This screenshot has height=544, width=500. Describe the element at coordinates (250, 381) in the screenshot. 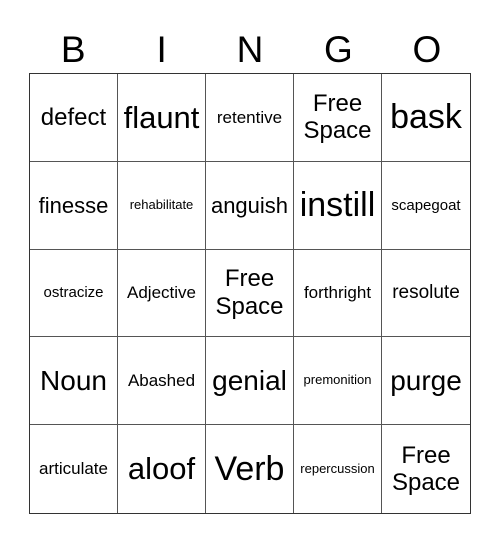

I see `bingo-cell: genial` at that location.